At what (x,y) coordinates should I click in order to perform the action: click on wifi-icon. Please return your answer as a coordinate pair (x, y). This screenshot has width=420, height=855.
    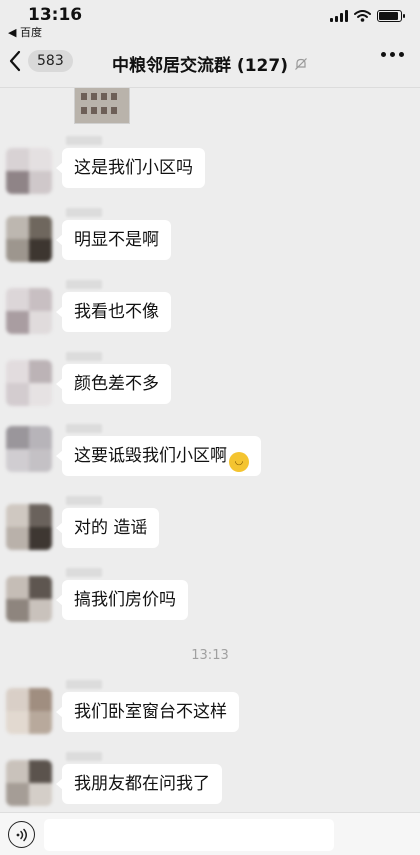
    Looking at the image, I should click on (362, 16).